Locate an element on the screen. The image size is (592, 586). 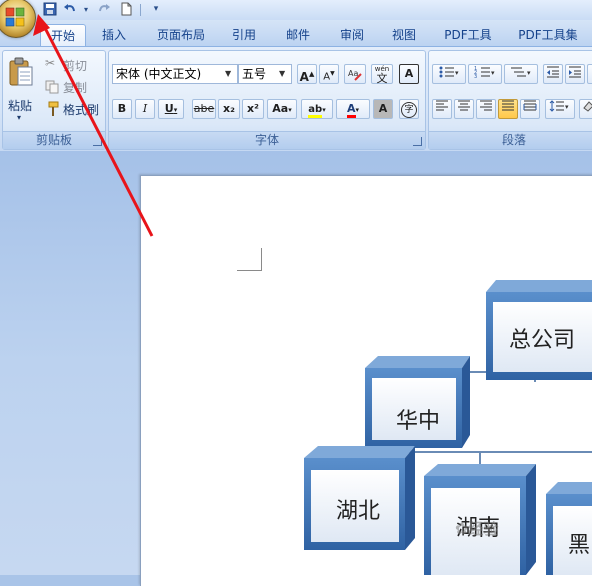
org-node-heilongjiang-label: 黑 is located at coordinates (579, 545).